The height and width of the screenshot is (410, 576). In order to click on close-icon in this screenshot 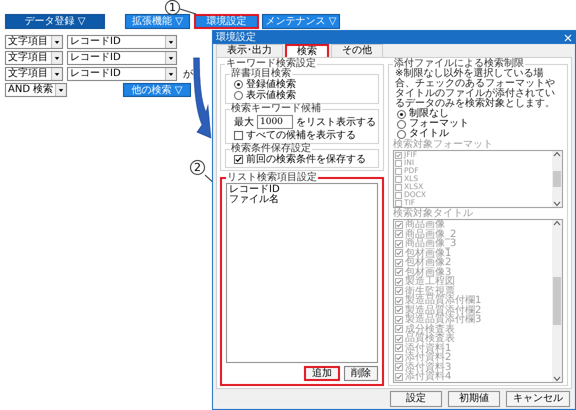, I will do `click(568, 38)`.